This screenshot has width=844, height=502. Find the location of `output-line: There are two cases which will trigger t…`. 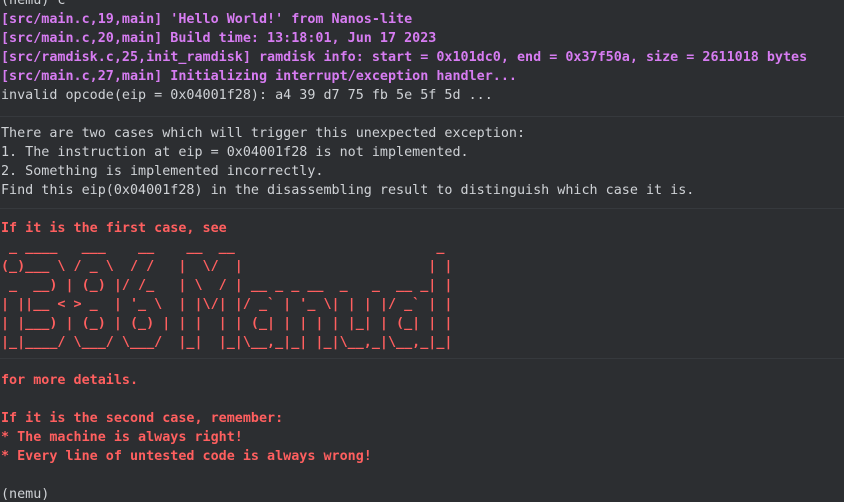

output-line: There are two cases which will trigger t… is located at coordinates (263, 133).